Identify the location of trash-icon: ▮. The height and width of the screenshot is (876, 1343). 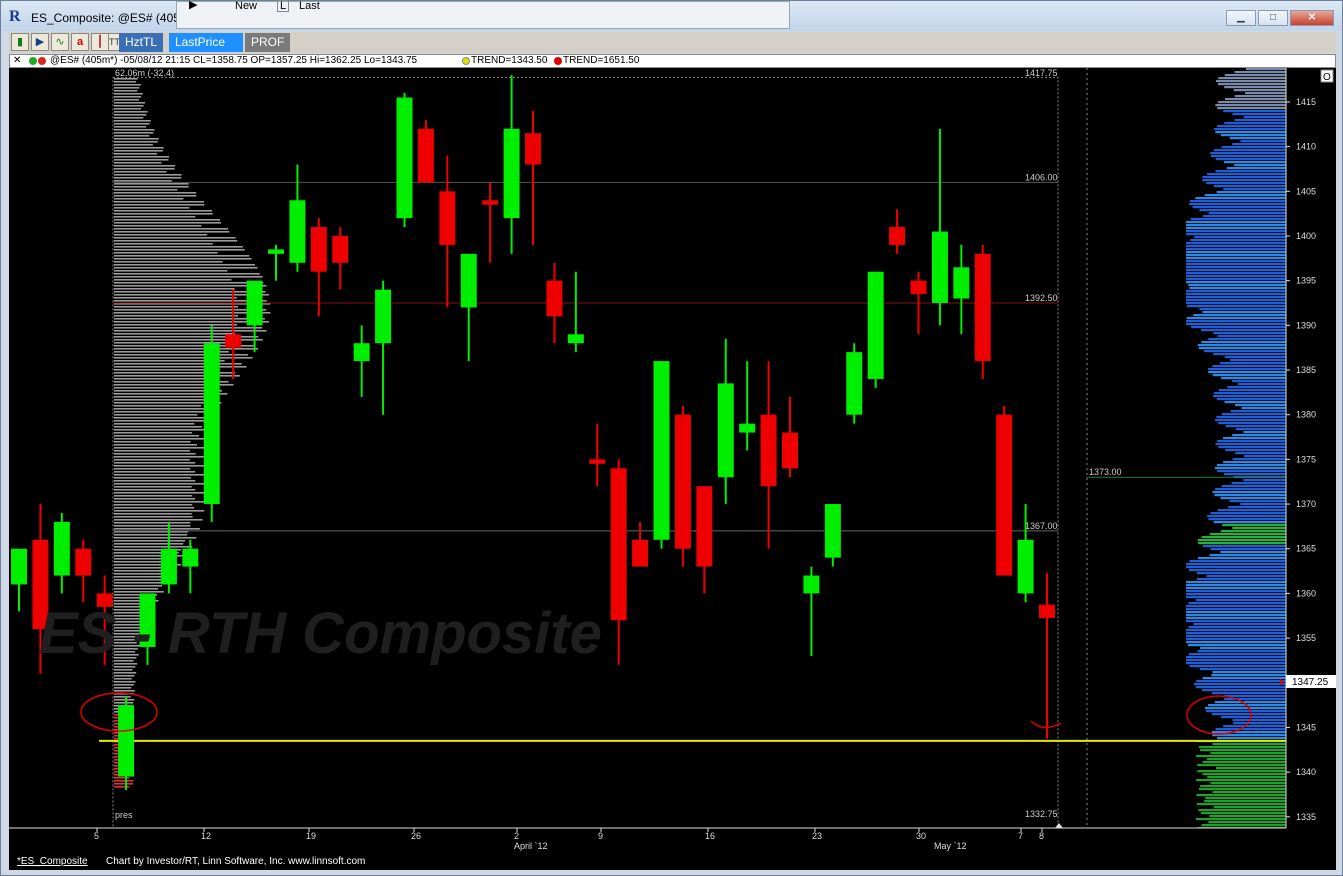
(20, 42).